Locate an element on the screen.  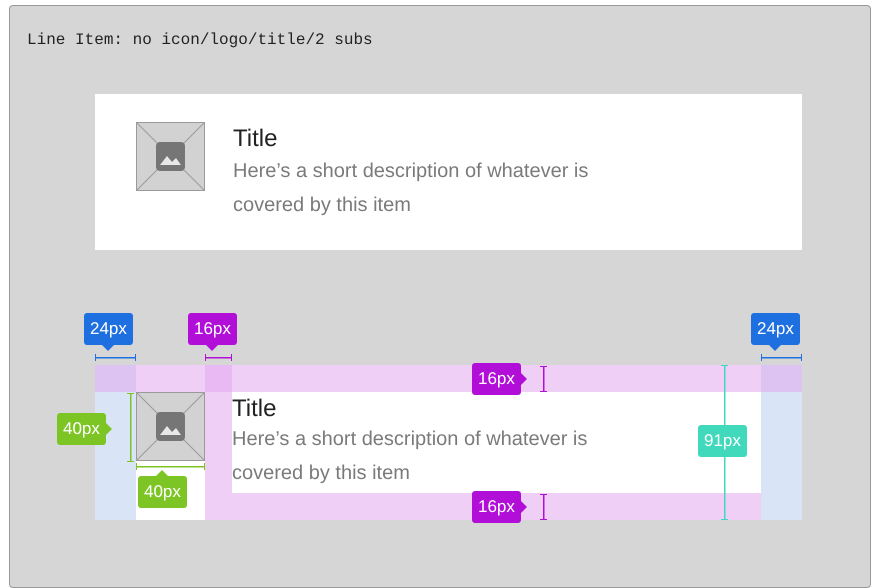
frame-caption: Line Item: no icon/logo/title/2 subs is located at coordinates (200, 40).